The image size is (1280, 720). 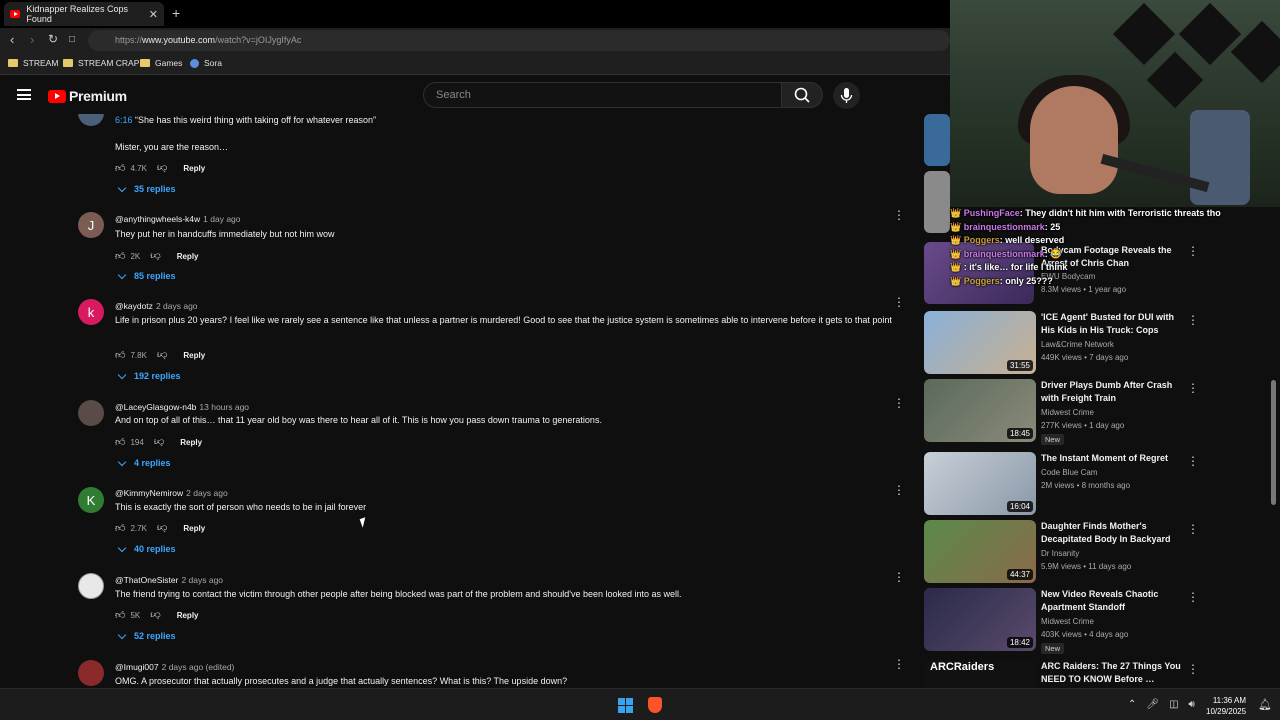 I want to click on avatar: K, so click(x=91, y=500).